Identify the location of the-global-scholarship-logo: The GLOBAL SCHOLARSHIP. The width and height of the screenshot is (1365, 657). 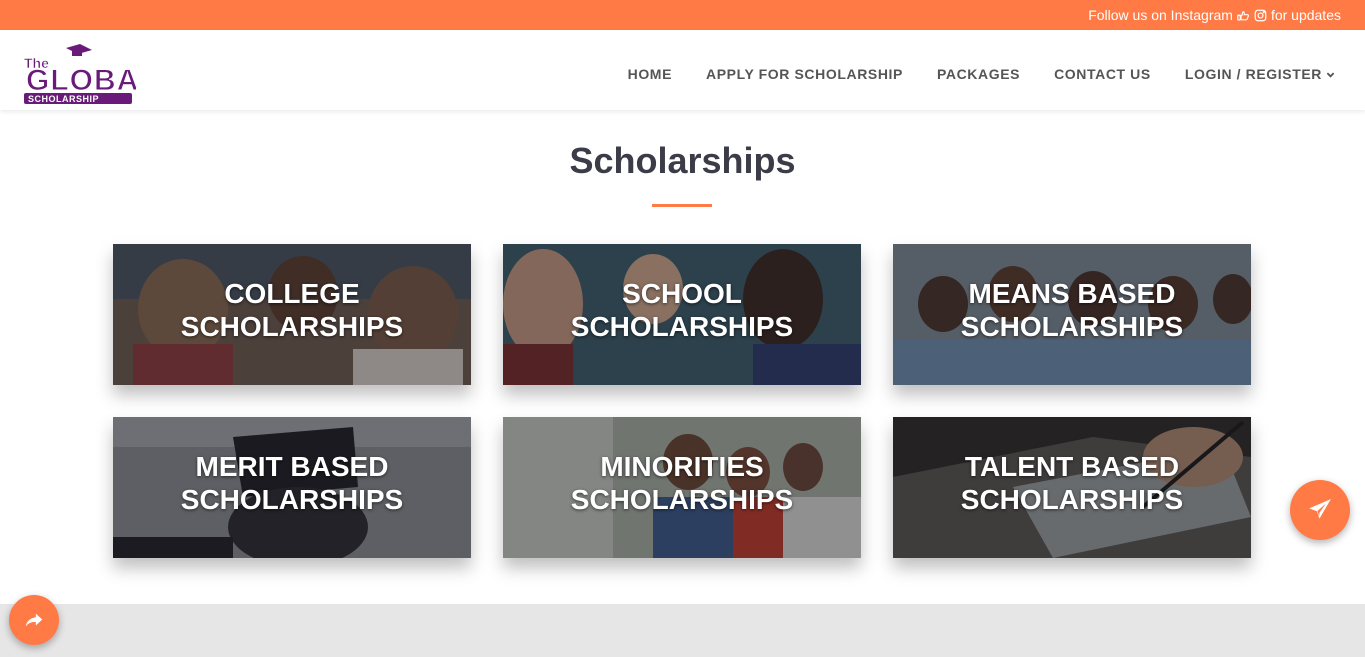
(91, 74).